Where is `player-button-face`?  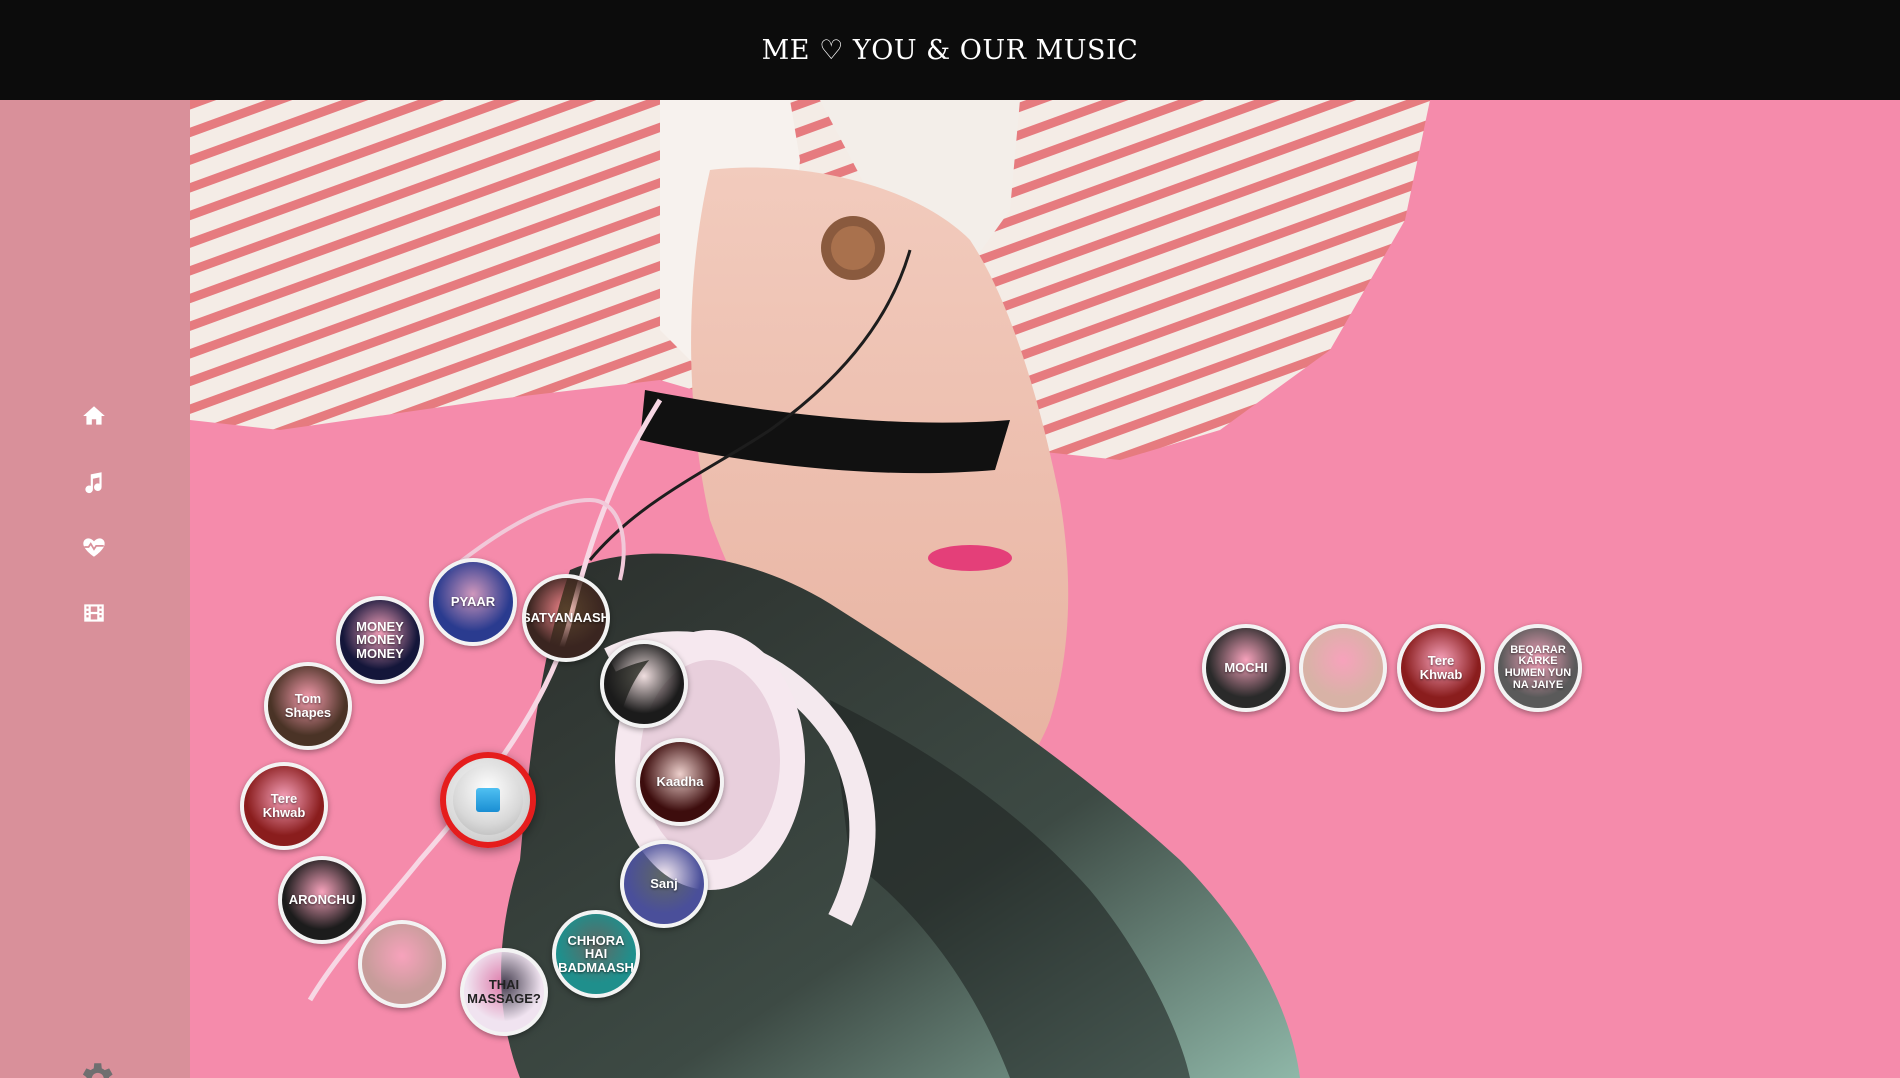
player-button-face is located at coordinates (488, 800).